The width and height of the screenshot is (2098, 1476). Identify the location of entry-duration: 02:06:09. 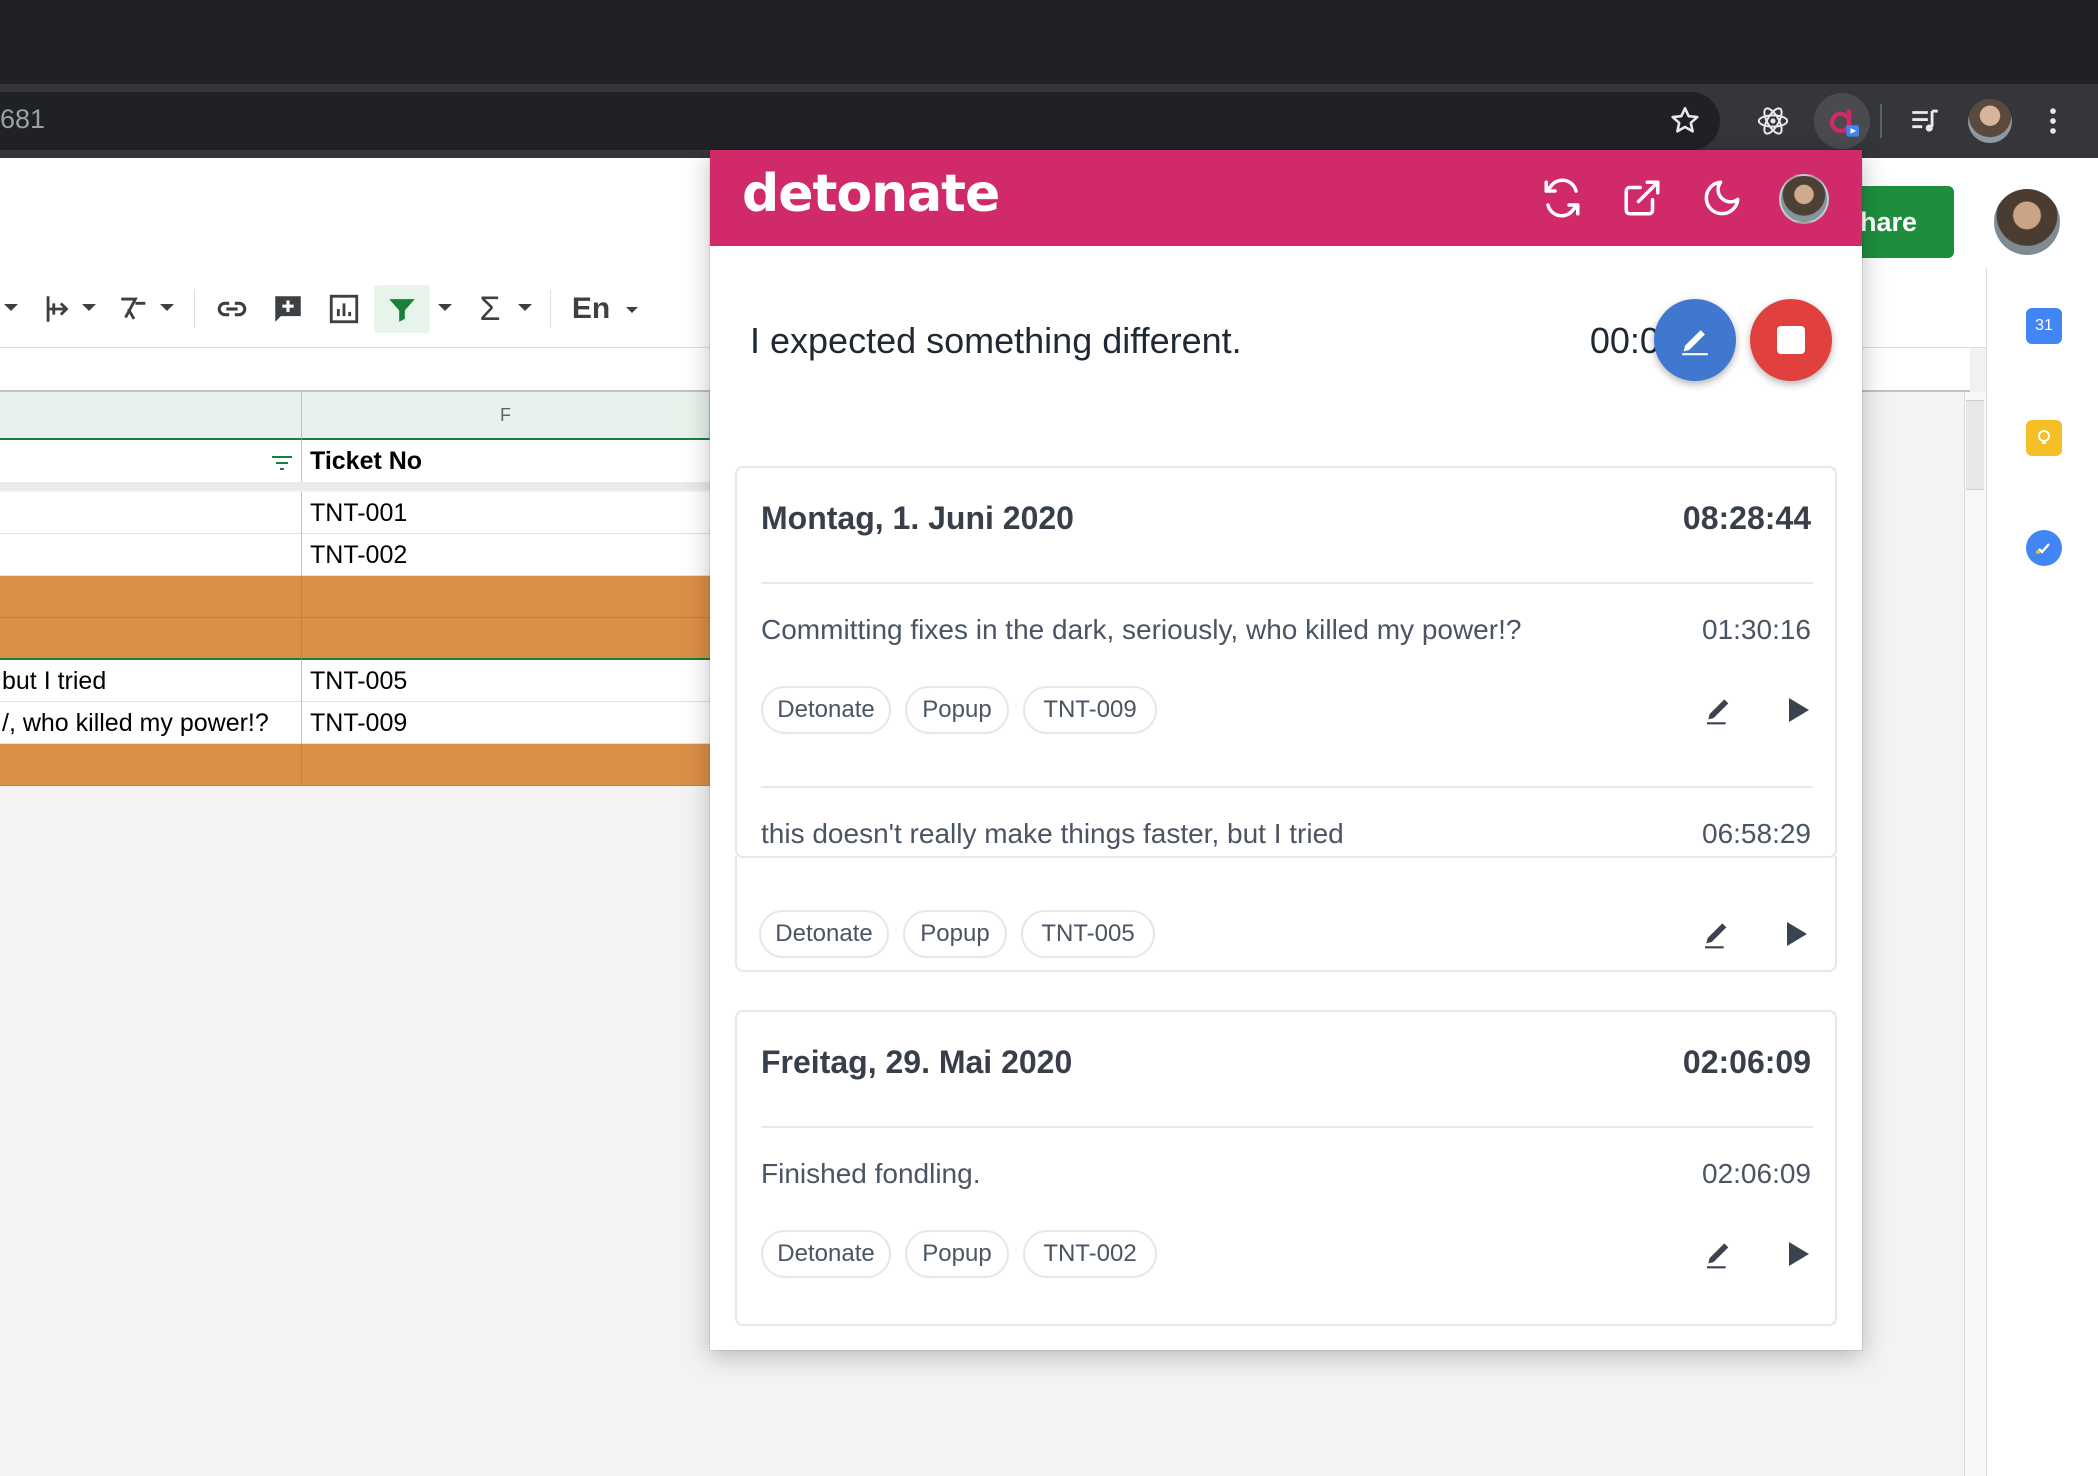
(1756, 1173).